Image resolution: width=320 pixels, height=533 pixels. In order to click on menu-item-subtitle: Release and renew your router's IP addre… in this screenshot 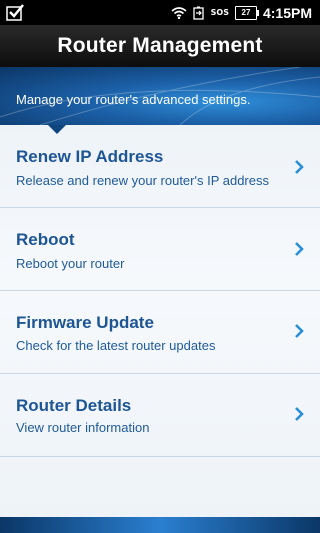, I will do `click(142, 180)`.